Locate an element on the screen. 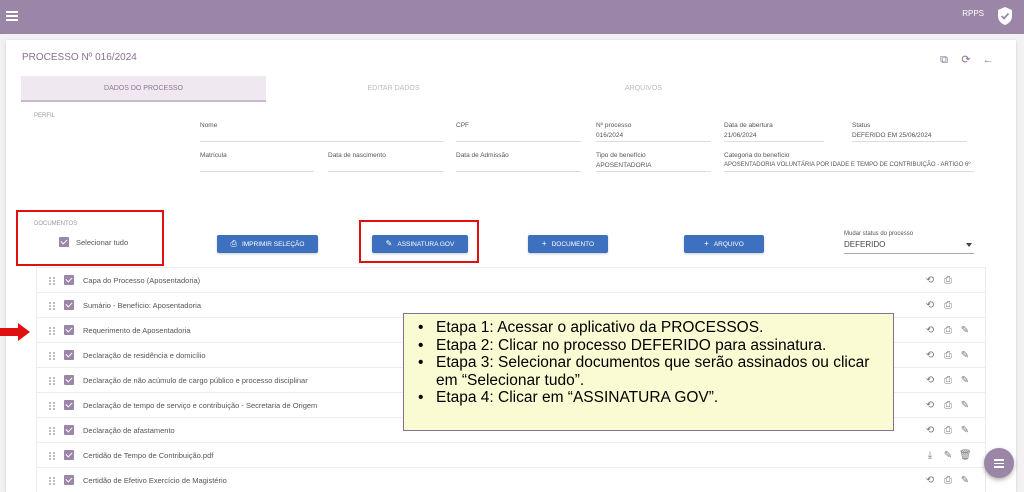  status-select-label: Mudar status do processo is located at coordinates (879, 234).